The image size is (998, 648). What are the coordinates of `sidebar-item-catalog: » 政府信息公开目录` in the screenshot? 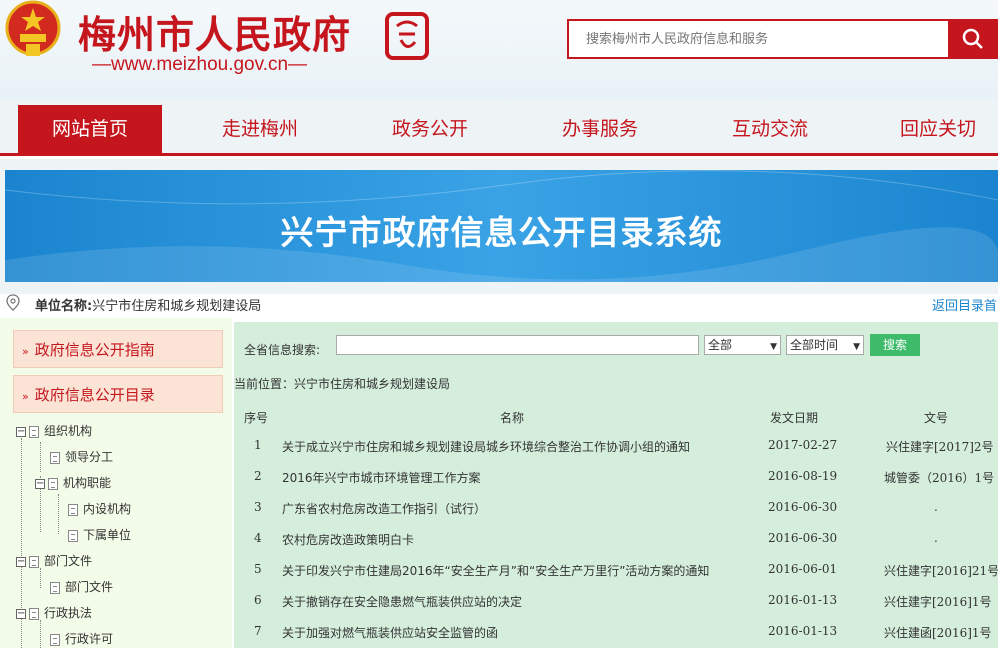 It's located at (118, 394).